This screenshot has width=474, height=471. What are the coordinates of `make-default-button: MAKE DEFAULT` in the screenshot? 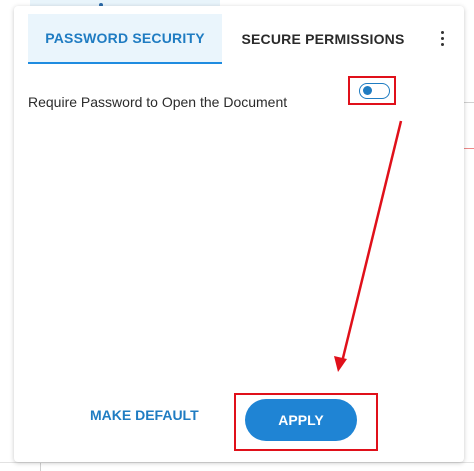 It's located at (144, 415).